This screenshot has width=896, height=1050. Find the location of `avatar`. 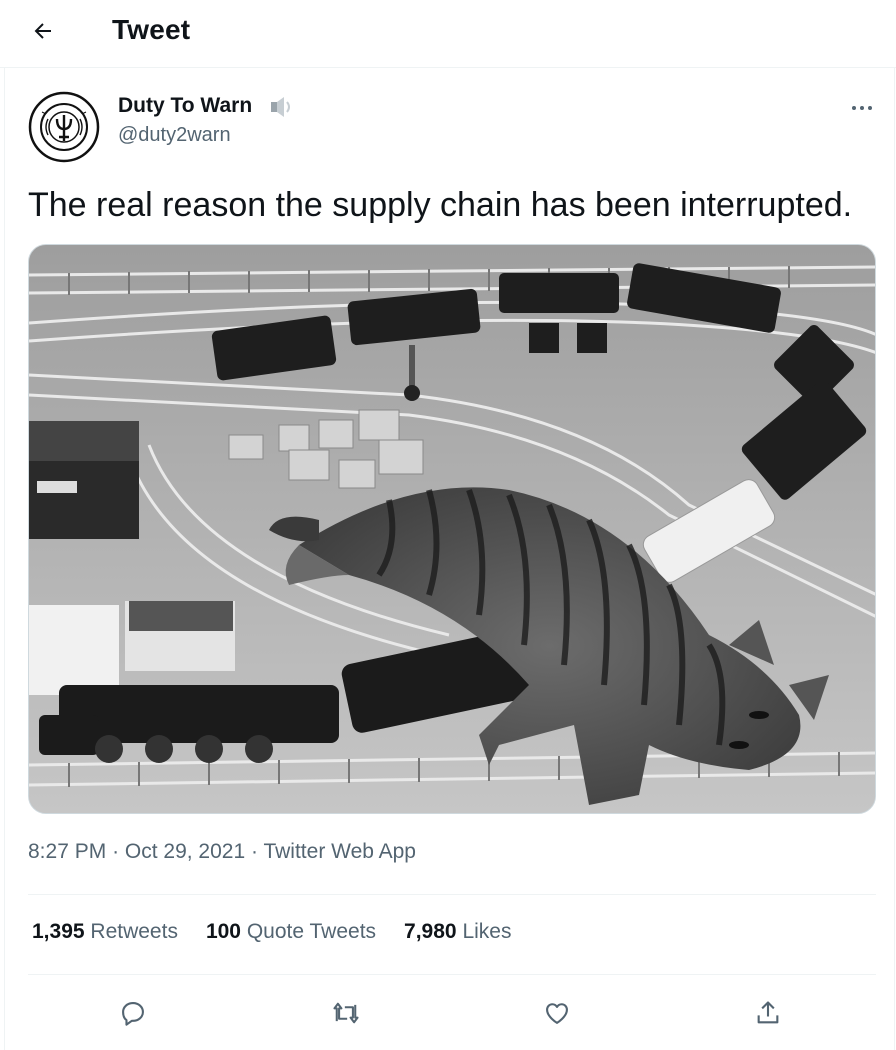

avatar is located at coordinates (64, 127).